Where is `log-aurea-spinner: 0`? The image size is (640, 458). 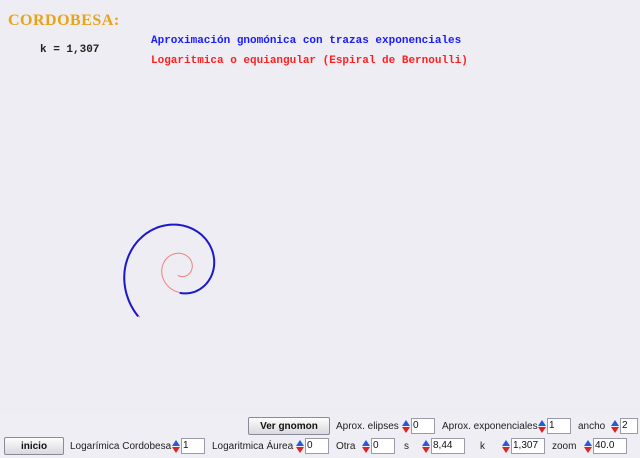
log-aurea-spinner: 0 is located at coordinates (312, 446).